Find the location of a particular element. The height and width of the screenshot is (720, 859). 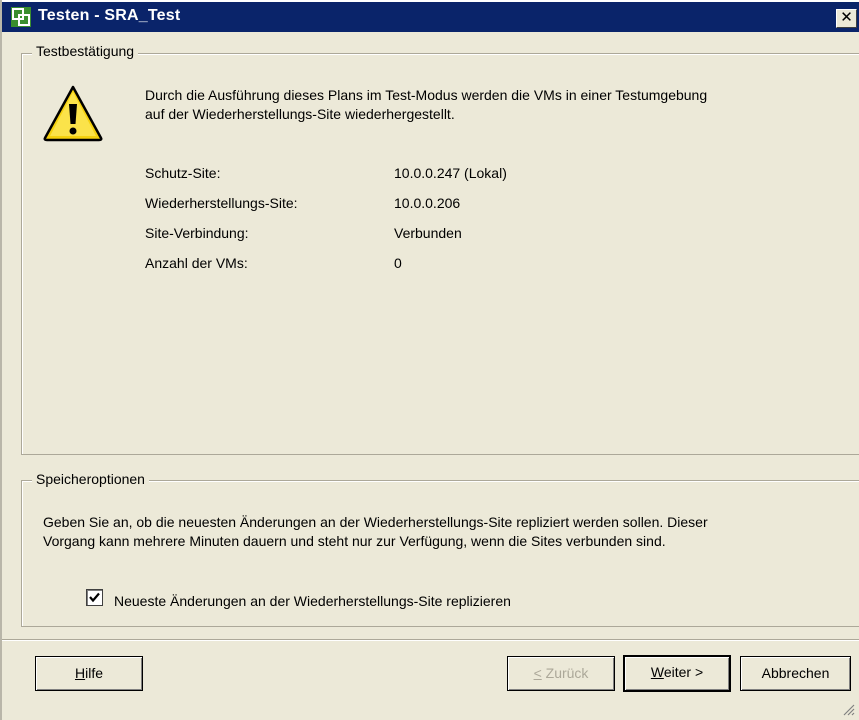

cancel-button: Abbrechen is located at coordinates (795, 673).